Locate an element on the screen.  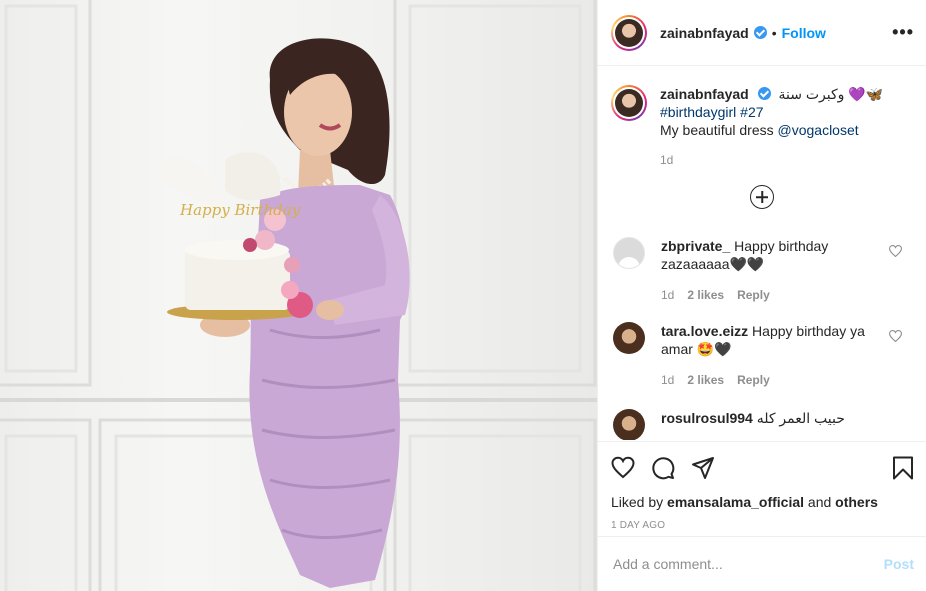
liked-by-user: emansalama_official is located at coordinates (735, 502).